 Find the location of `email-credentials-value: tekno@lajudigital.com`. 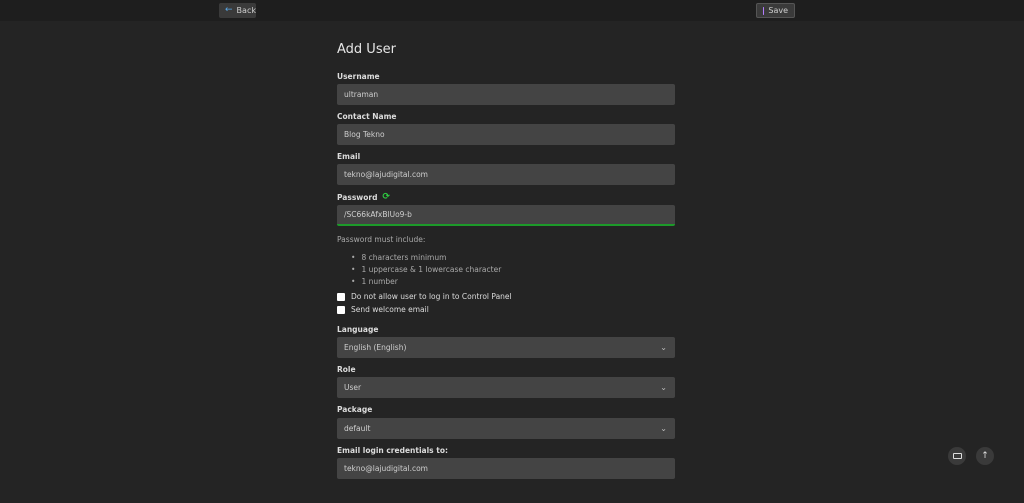

email-credentials-value: tekno@lajudigital.com is located at coordinates (386, 468).